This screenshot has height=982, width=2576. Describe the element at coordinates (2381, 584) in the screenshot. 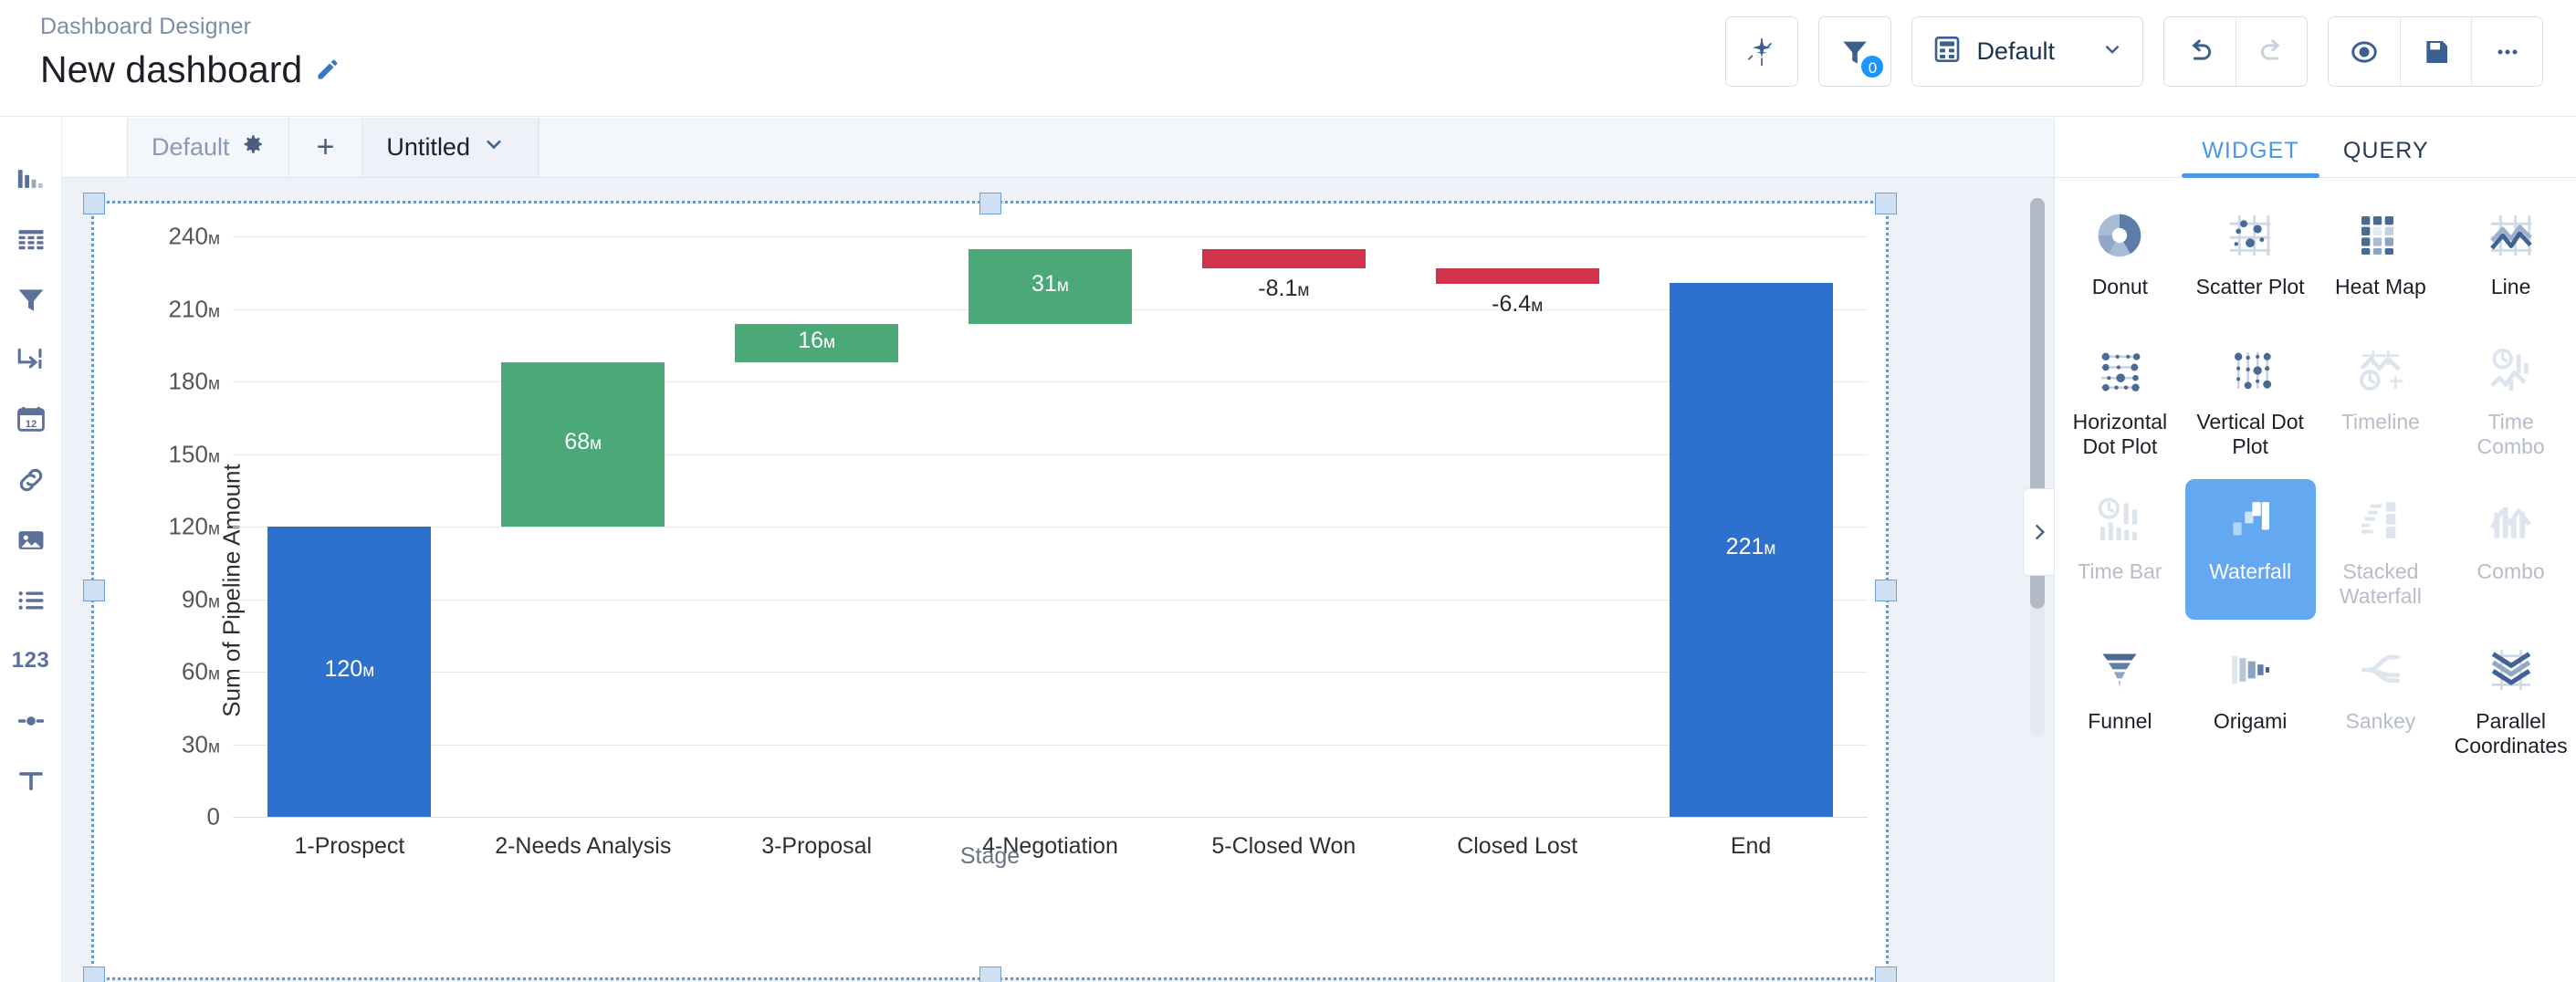

I see `widget-type-label: Stacked Waterfall` at that location.